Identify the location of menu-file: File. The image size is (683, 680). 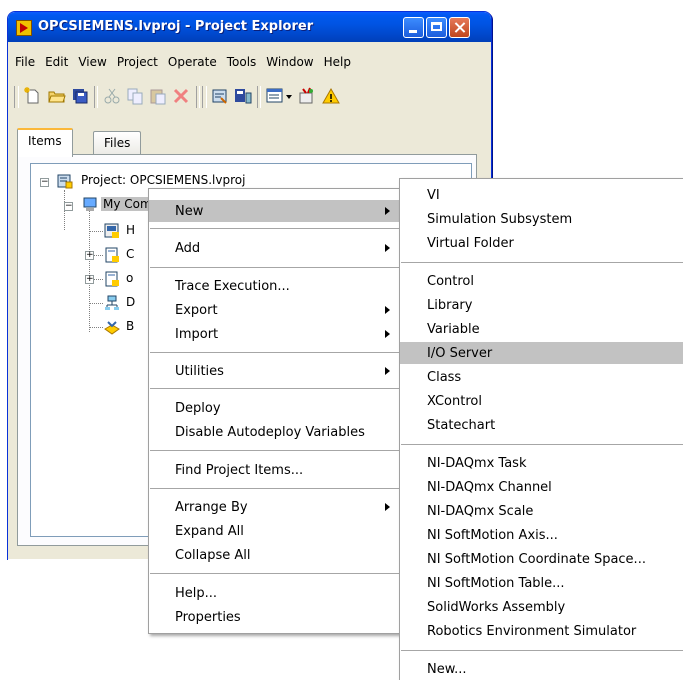
(25, 62).